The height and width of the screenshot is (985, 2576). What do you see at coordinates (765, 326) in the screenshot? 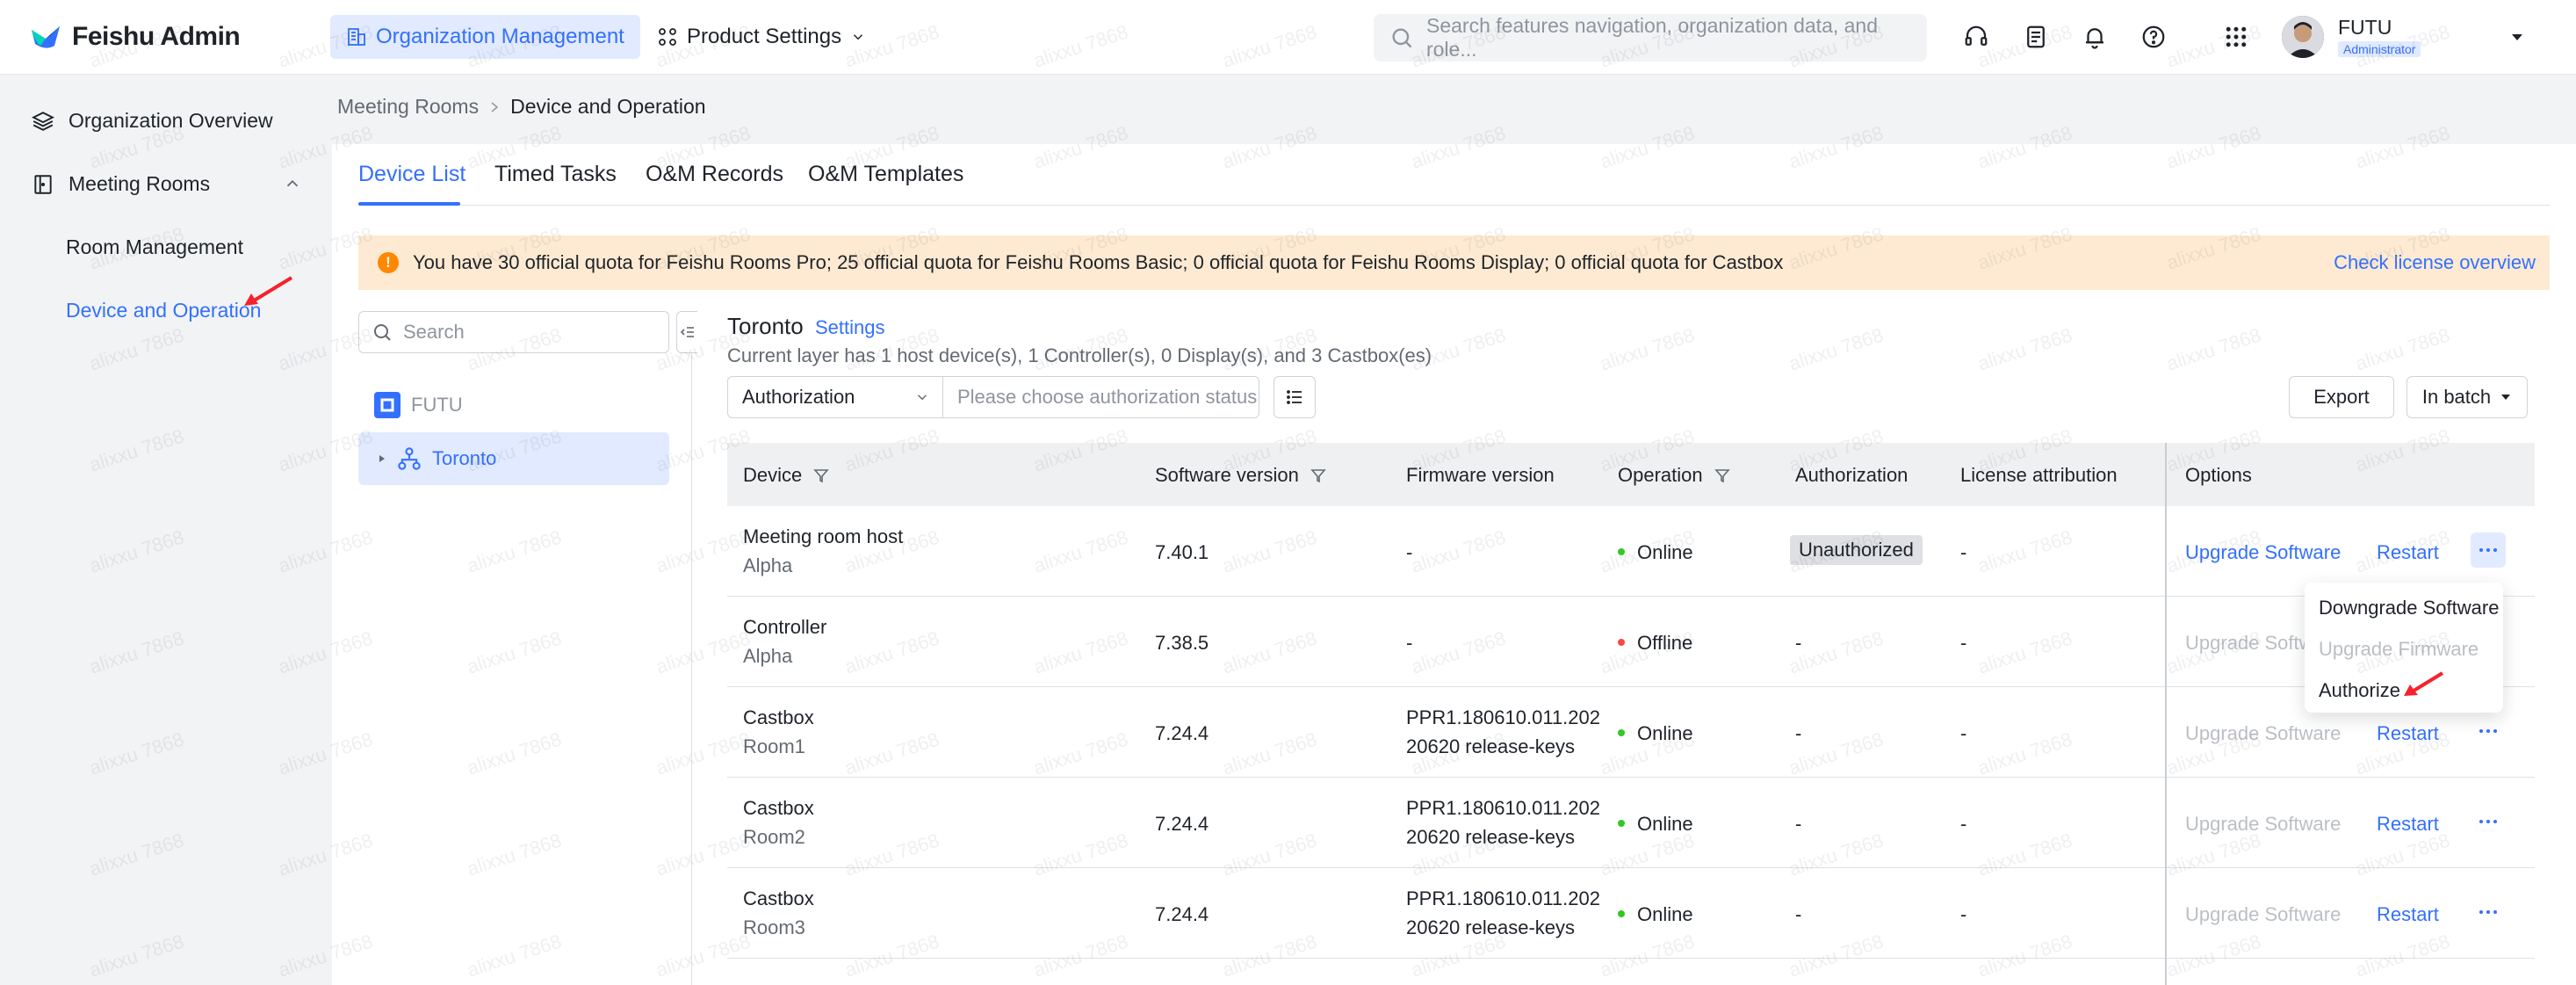
I see `location-title: Toronto` at bounding box center [765, 326].